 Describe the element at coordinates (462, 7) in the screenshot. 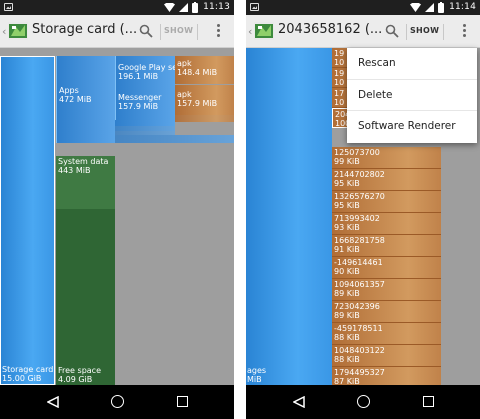

I see `status-time: 11:14` at that location.